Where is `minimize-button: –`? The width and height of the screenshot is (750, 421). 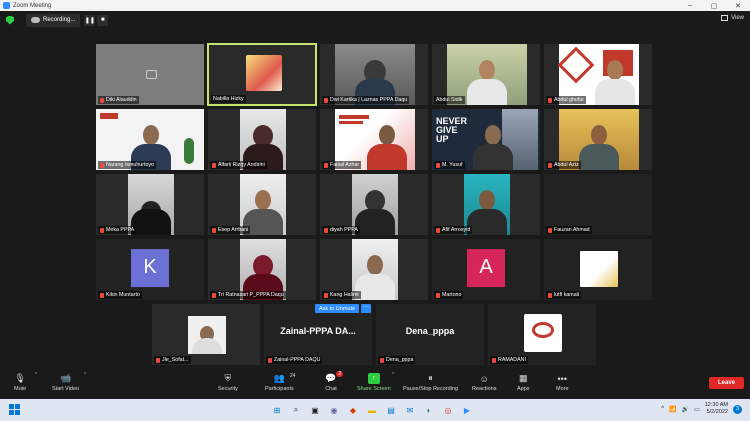
minimize-button: – is located at coordinates (690, 5).